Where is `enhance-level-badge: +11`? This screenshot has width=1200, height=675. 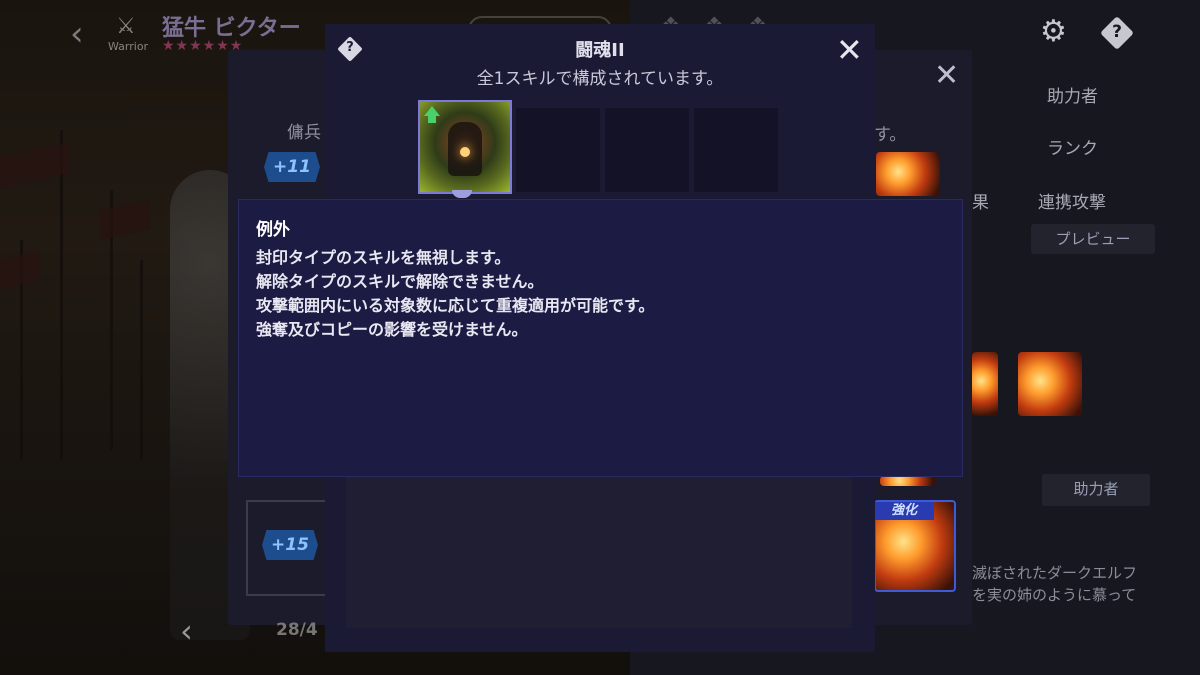
enhance-level-badge: +11 is located at coordinates (292, 167).